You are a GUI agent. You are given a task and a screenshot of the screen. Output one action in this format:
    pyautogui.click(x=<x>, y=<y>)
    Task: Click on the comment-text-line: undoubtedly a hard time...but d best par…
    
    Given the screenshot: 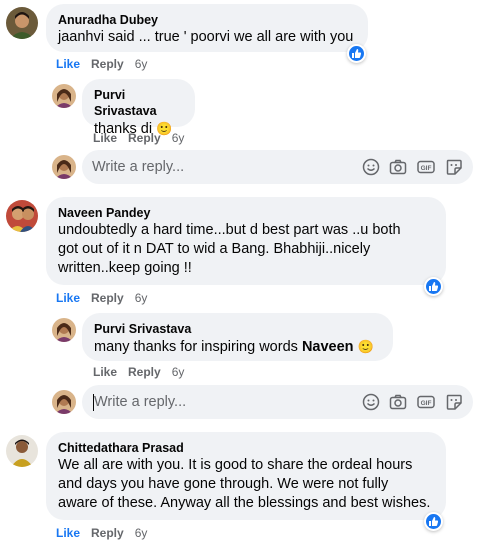 What is the action you would take?
    pyautogui.click(x=229, y=230)
    